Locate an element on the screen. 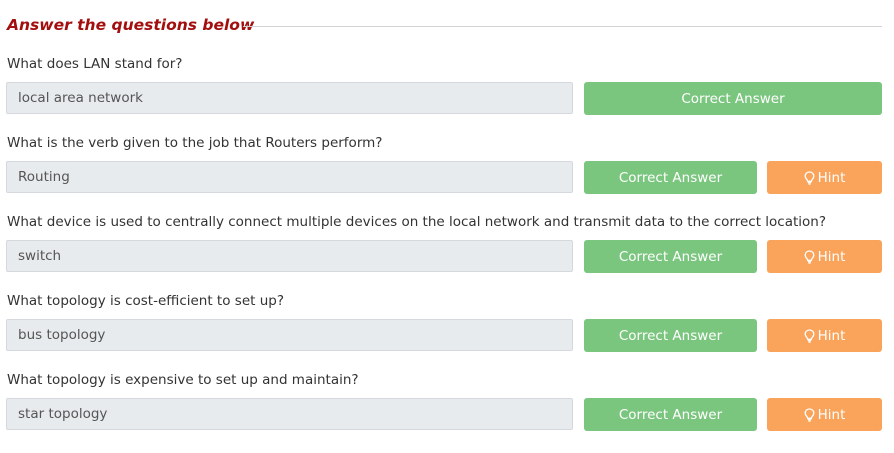 The image size is (894, 453). section-header: Answer the questions below is located at coordinates (447, 26).